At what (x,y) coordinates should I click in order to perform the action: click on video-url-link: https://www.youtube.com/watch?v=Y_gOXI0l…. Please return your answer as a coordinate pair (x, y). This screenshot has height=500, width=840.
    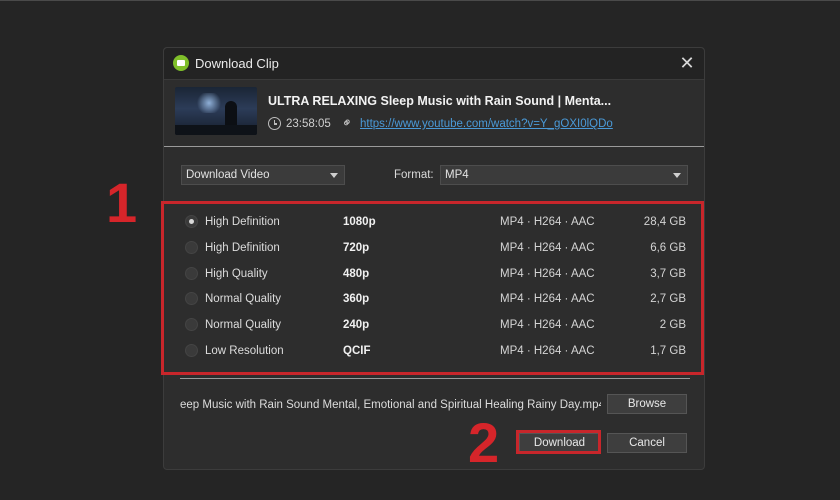
    Looking at the image, I should click on (486, 124).